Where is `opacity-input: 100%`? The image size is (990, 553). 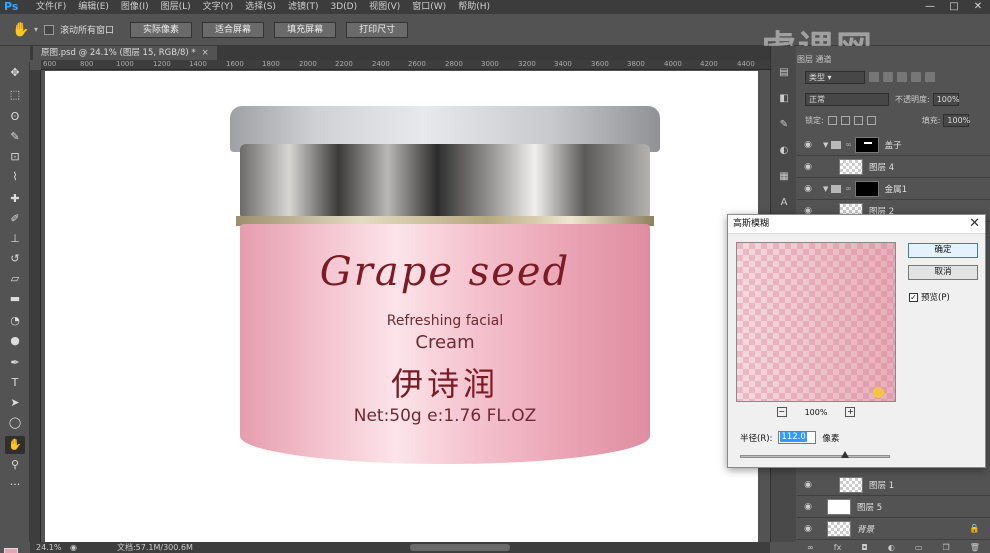 opacity-input: 100% is located at coordinates (946, 99).